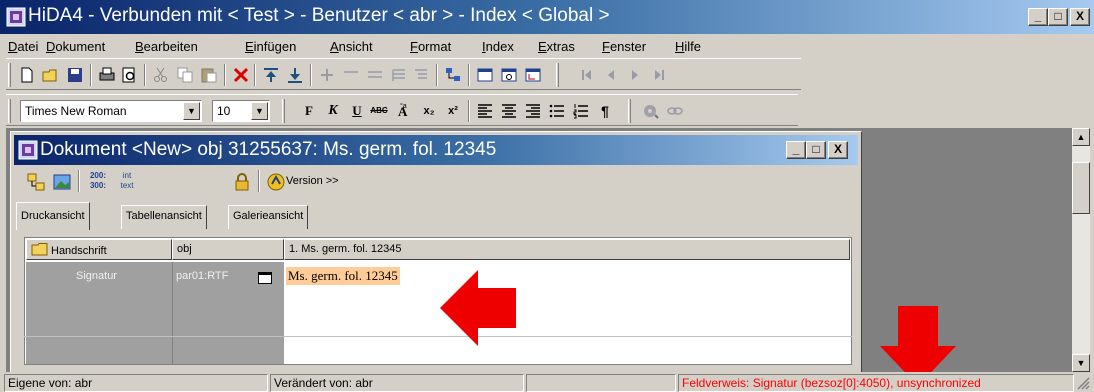 The height and width of the screenshot is (392, 1094). Describe the element at coordinates (351, 46) in the screenshot. I see `menu-ansicht: Ansicht` at that location.